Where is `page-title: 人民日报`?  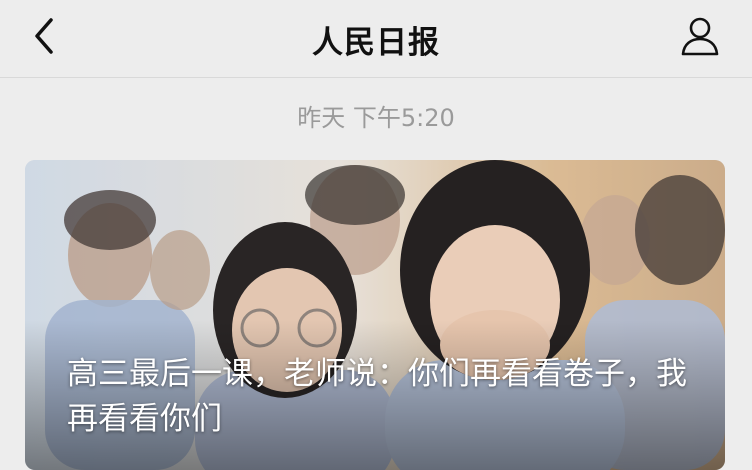
page-title: 人民日报 is located at coordinates (376, 43).